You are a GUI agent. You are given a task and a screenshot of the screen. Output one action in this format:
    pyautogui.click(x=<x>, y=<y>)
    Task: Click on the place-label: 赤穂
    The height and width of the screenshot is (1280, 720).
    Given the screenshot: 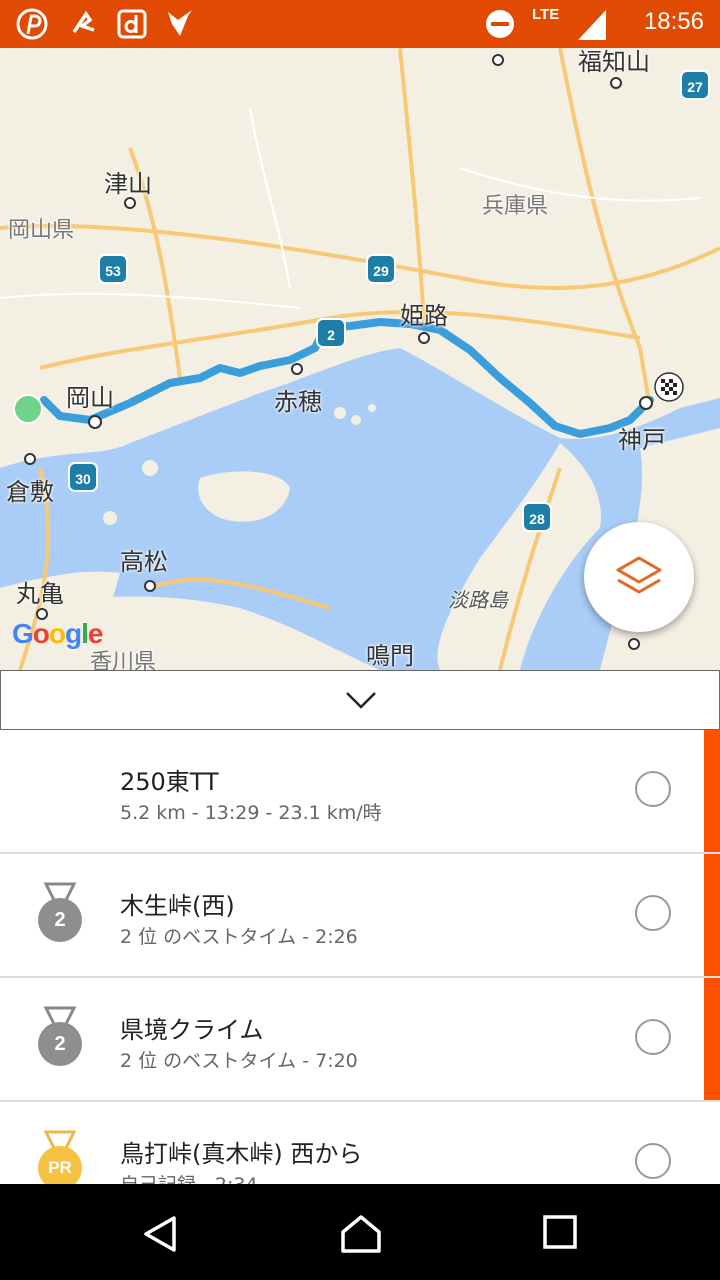 What is the action you would take?
    pyautogui.click(x=298, y=402)
    